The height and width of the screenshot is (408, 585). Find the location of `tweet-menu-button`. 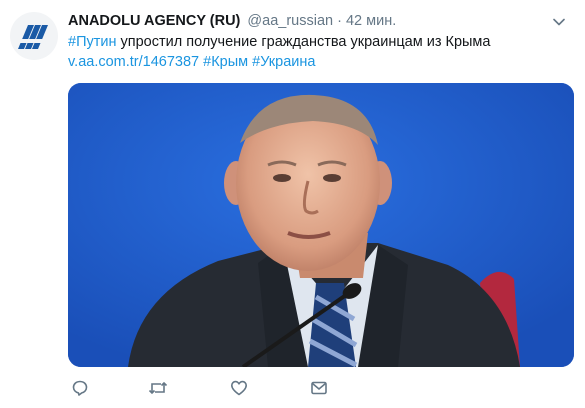

tweet-menu-button is located at coordinates (559, 22).